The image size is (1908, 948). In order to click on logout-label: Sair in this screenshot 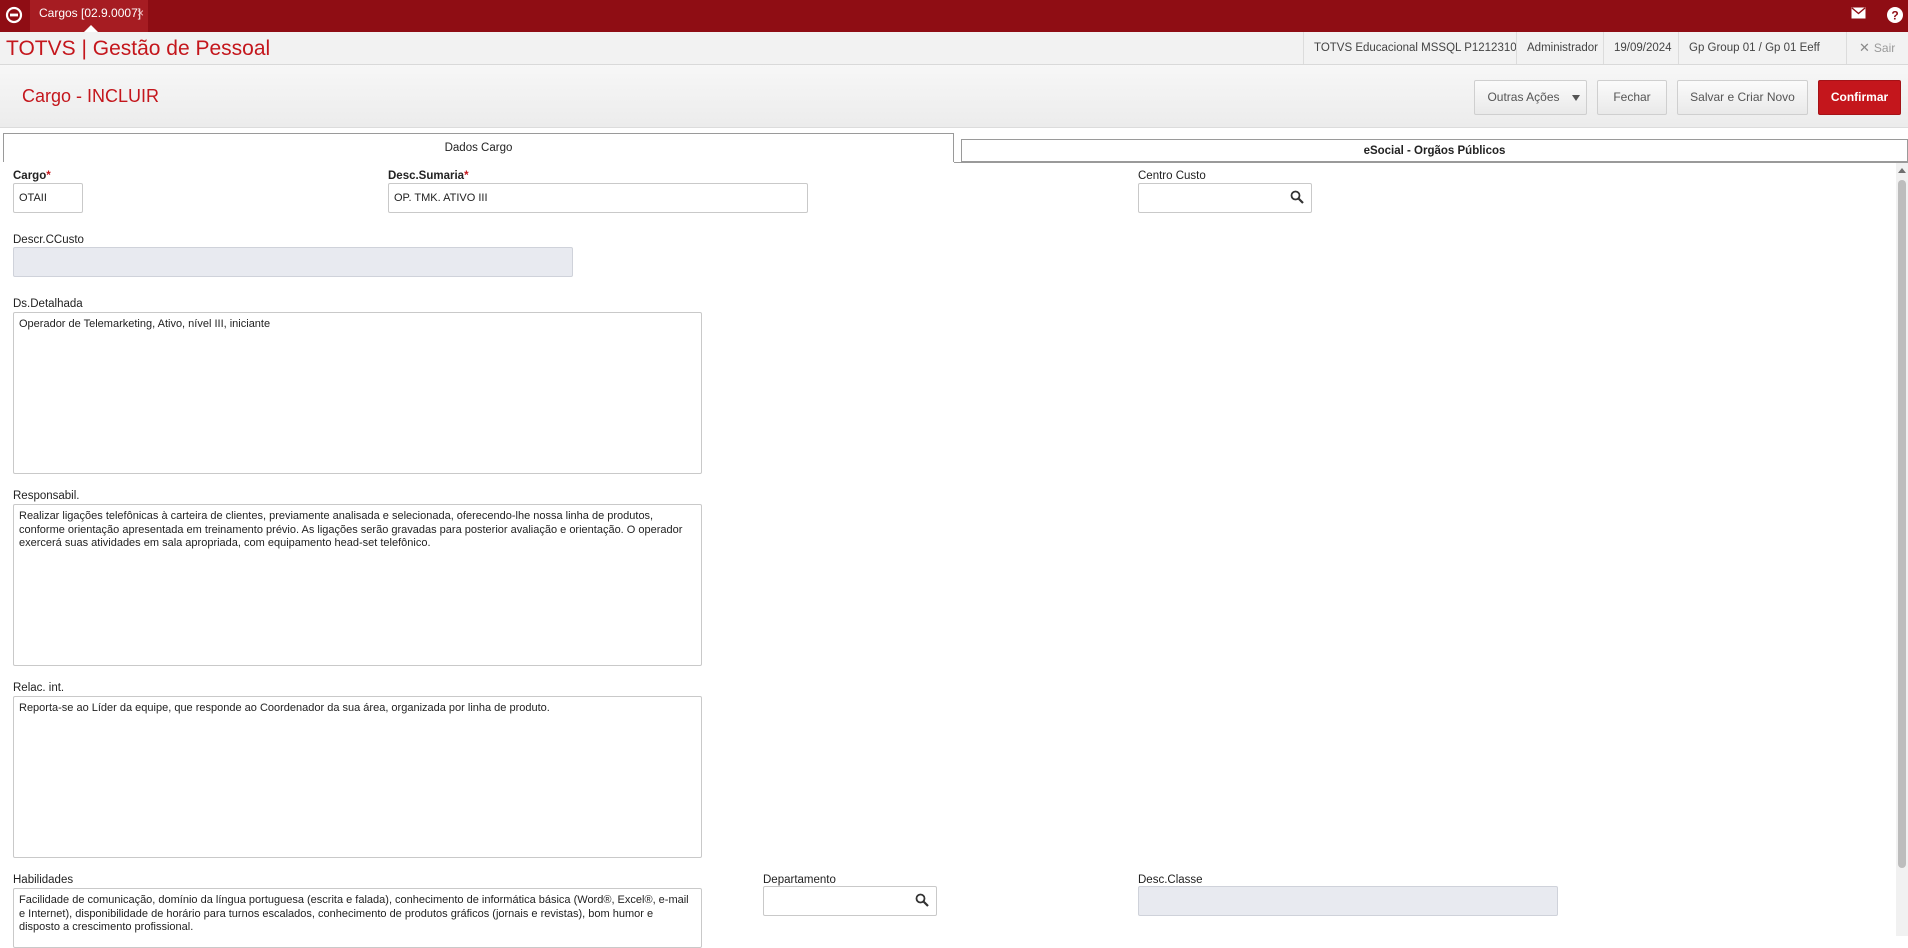, I will do `click(1884, 48)`.